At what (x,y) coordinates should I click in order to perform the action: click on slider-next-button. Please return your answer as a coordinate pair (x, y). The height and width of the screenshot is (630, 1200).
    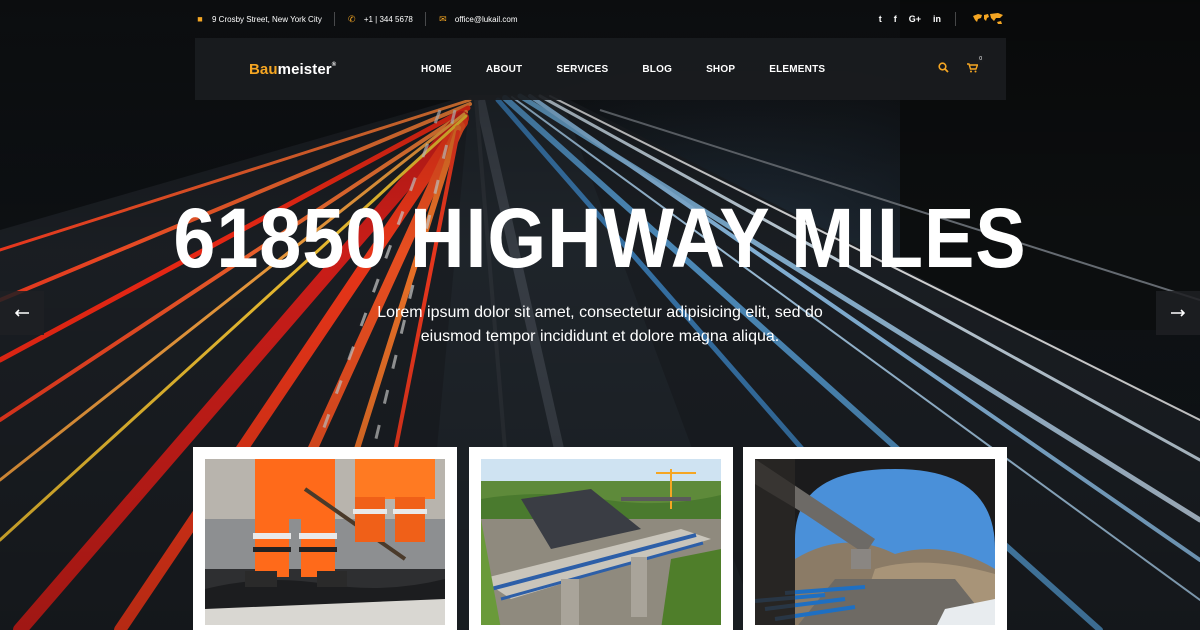
    Looking at the image, I should click on (1178, 313).